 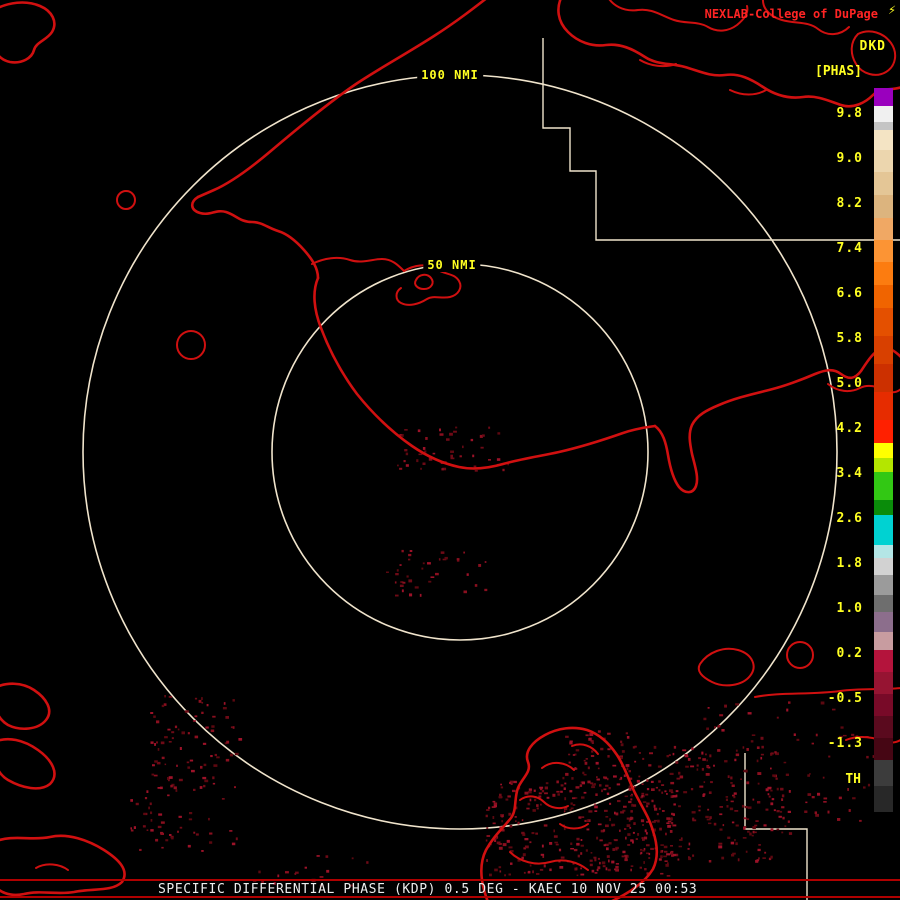 I want to click on range-ring-label-50: 50 NMI, so click(x=452, y=265).